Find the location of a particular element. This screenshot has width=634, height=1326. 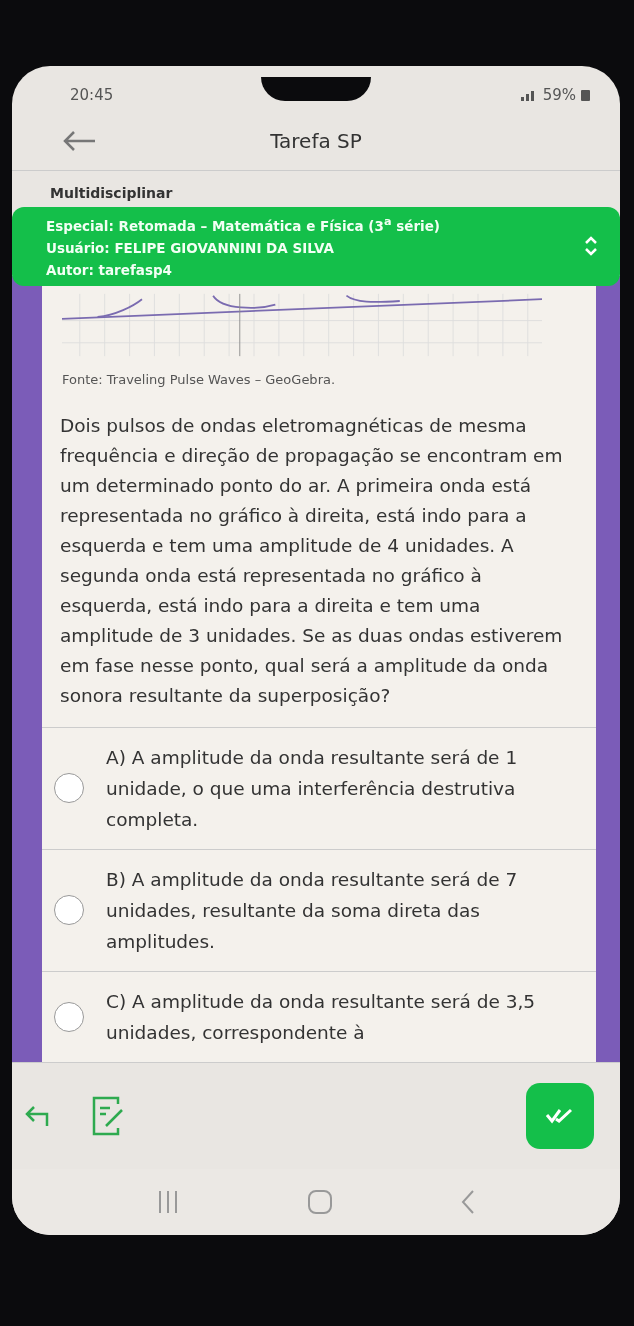

special-label: Especial: Retomada – Matemática e Física (3$^{a}$ série) is located at coordinates (243, 224).